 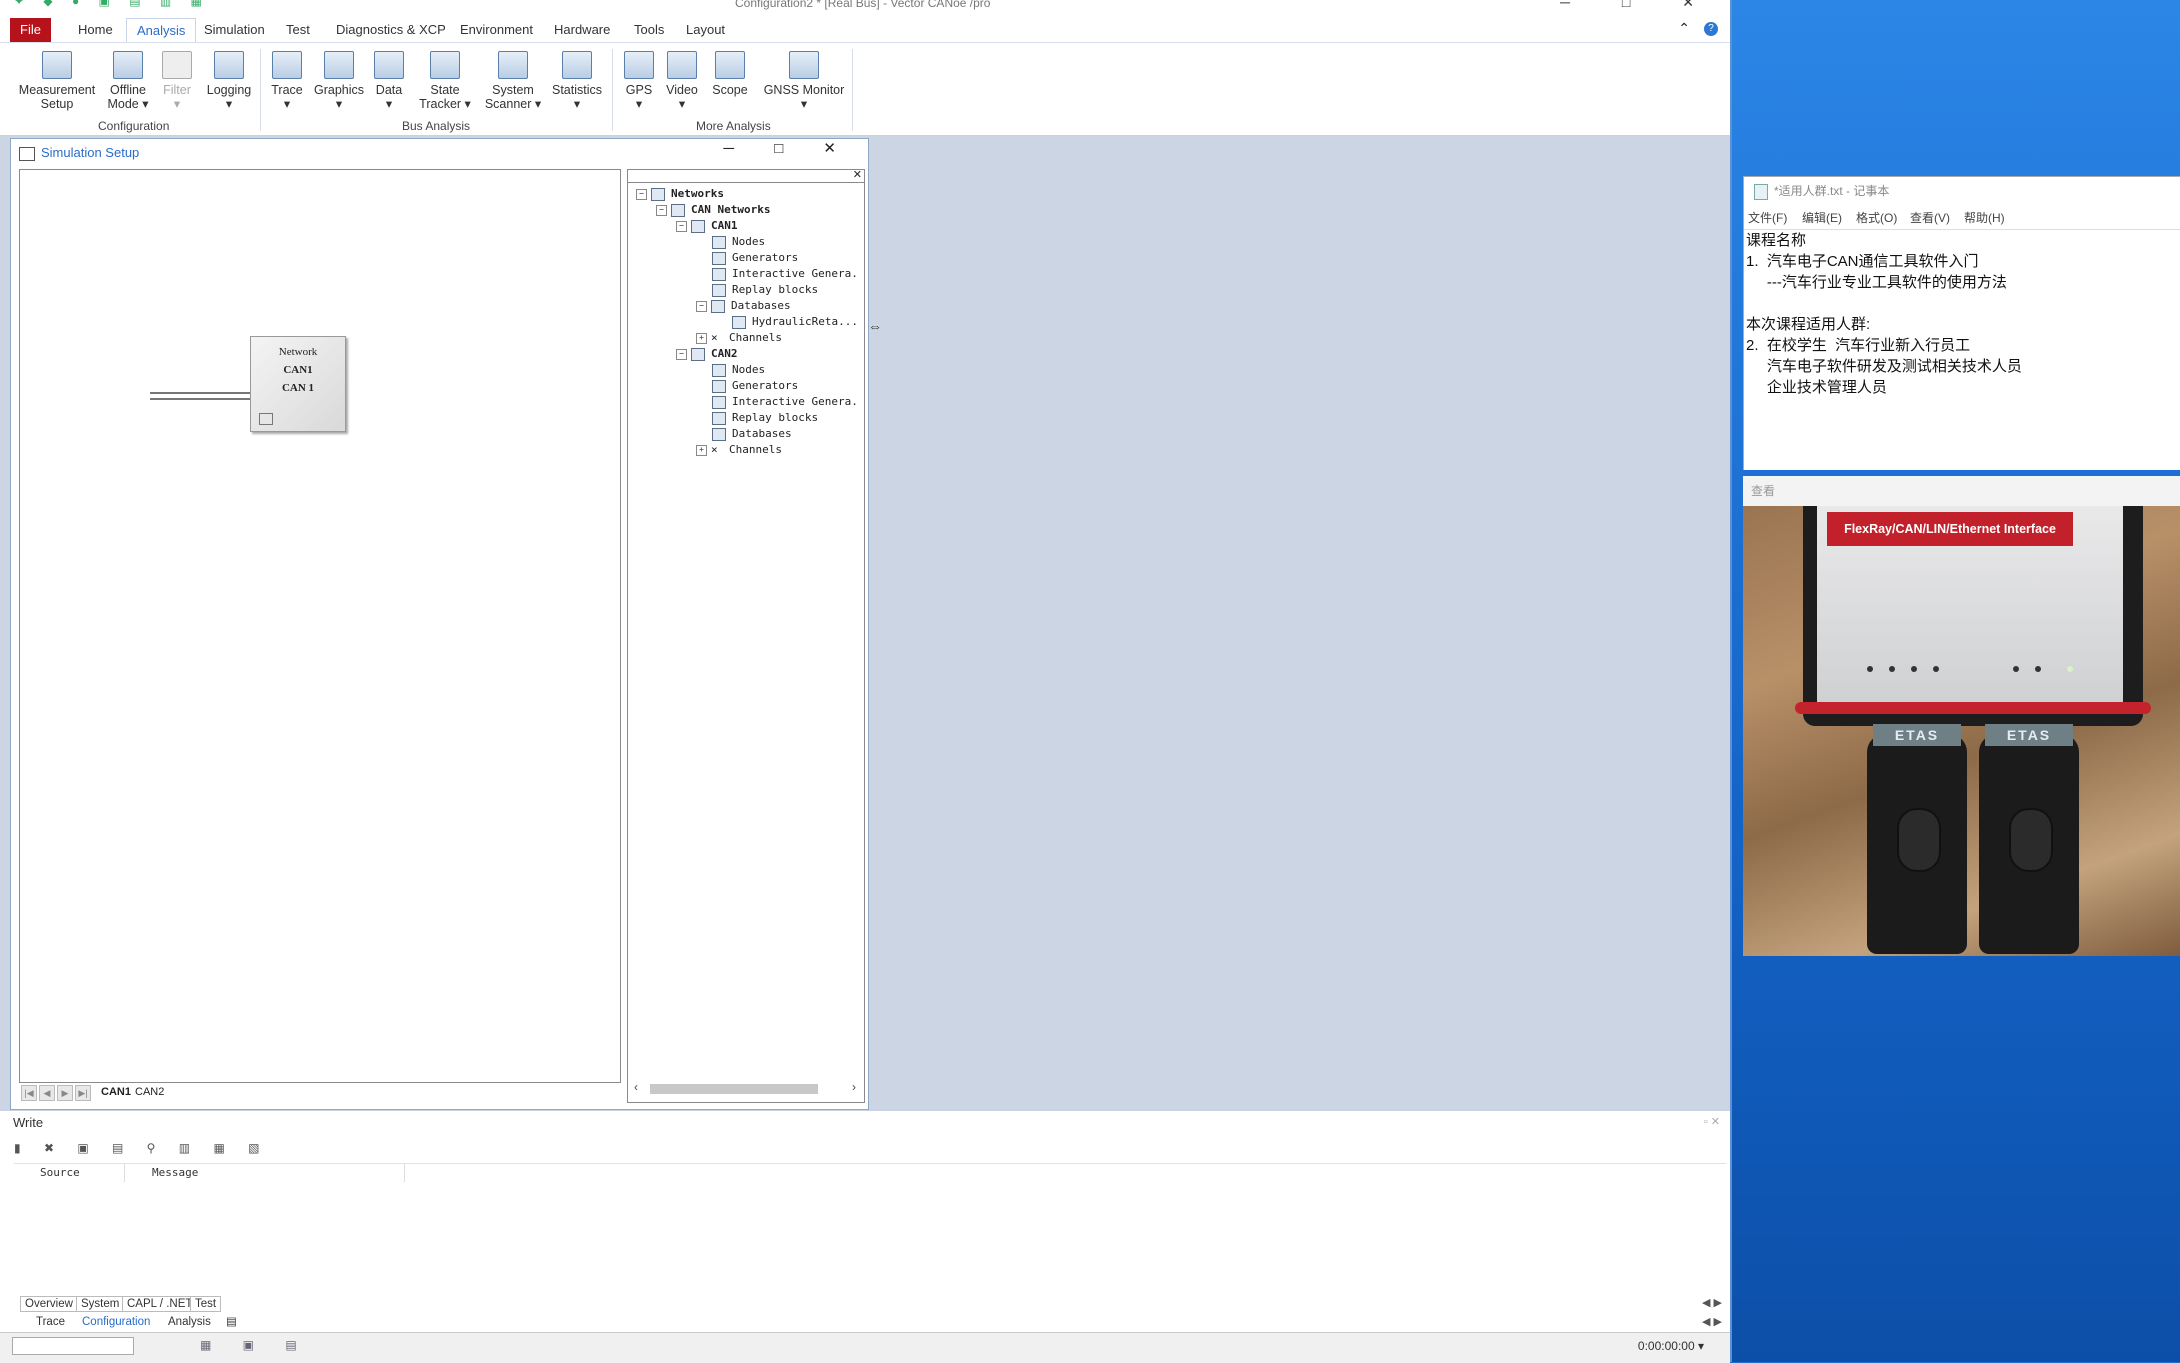 What do you see at coordinates (765, 385) in the screenshot?
I see `tree-item-label: Generators` at bounding box center [765, 385].